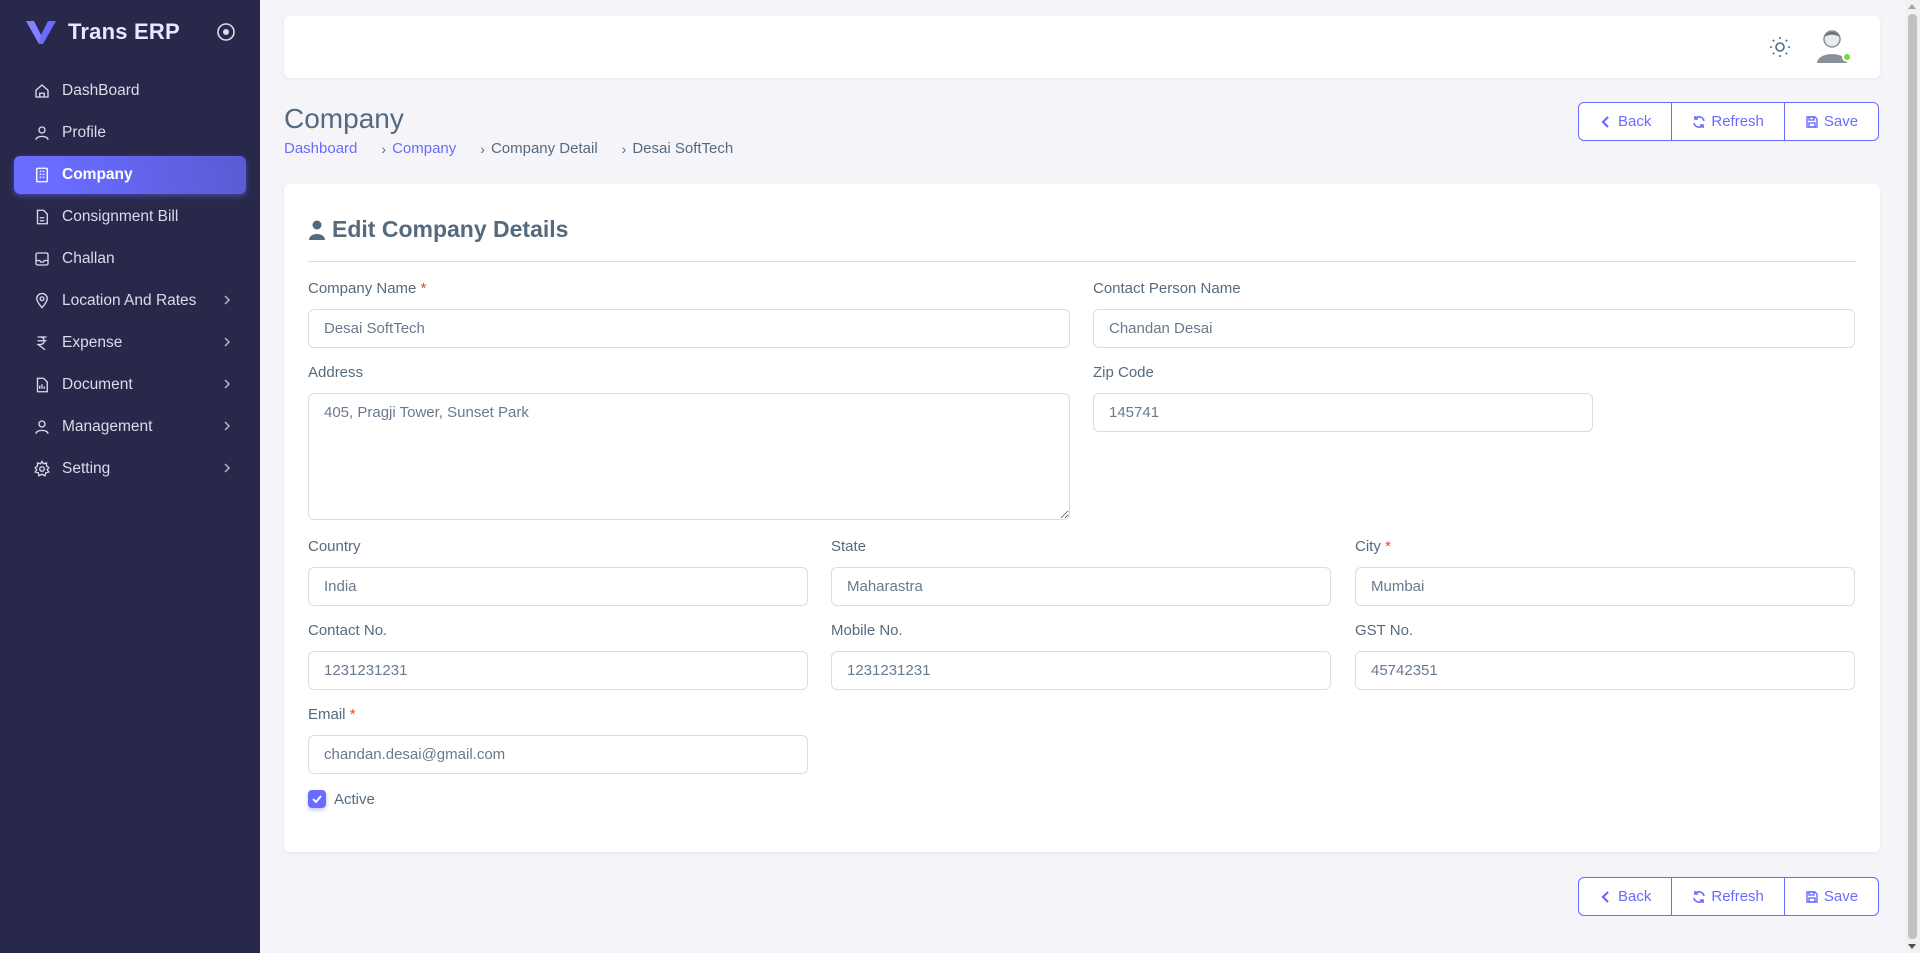 This screenshot has width=1920, height=953. Describe the element at coordinates (558, 754) in the screenshot. I see `email-field` at that location.